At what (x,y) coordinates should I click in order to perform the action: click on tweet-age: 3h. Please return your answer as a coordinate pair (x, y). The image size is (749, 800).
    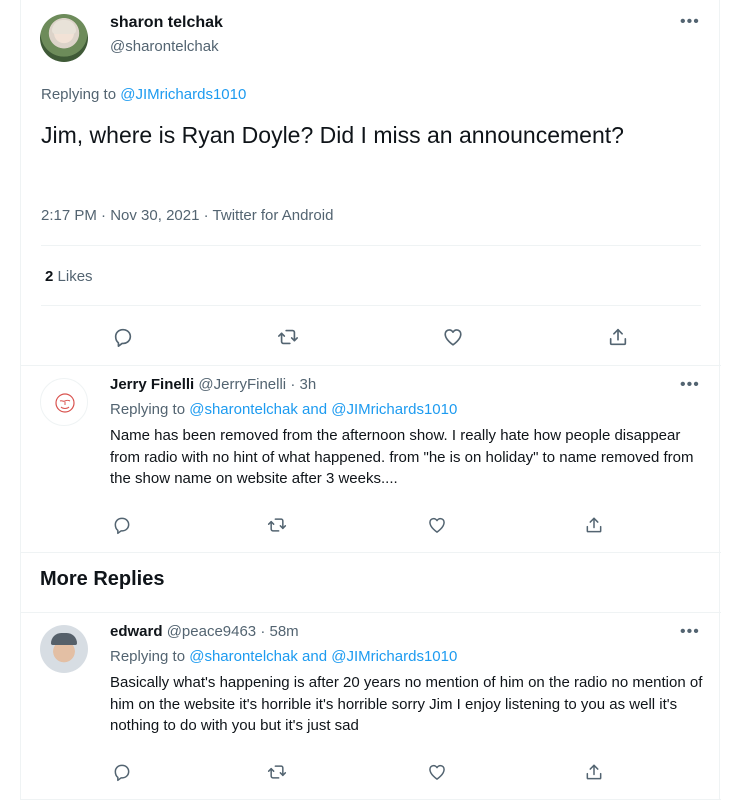
    Looking at the image, I should click on (307, 384).